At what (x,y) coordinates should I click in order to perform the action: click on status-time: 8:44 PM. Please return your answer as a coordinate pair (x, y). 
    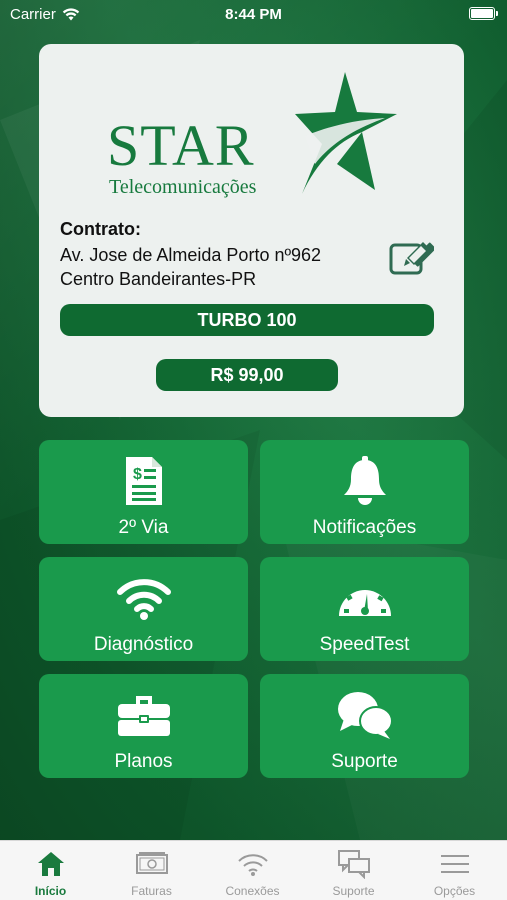
    Looking at the image, I should click on (253, 14).